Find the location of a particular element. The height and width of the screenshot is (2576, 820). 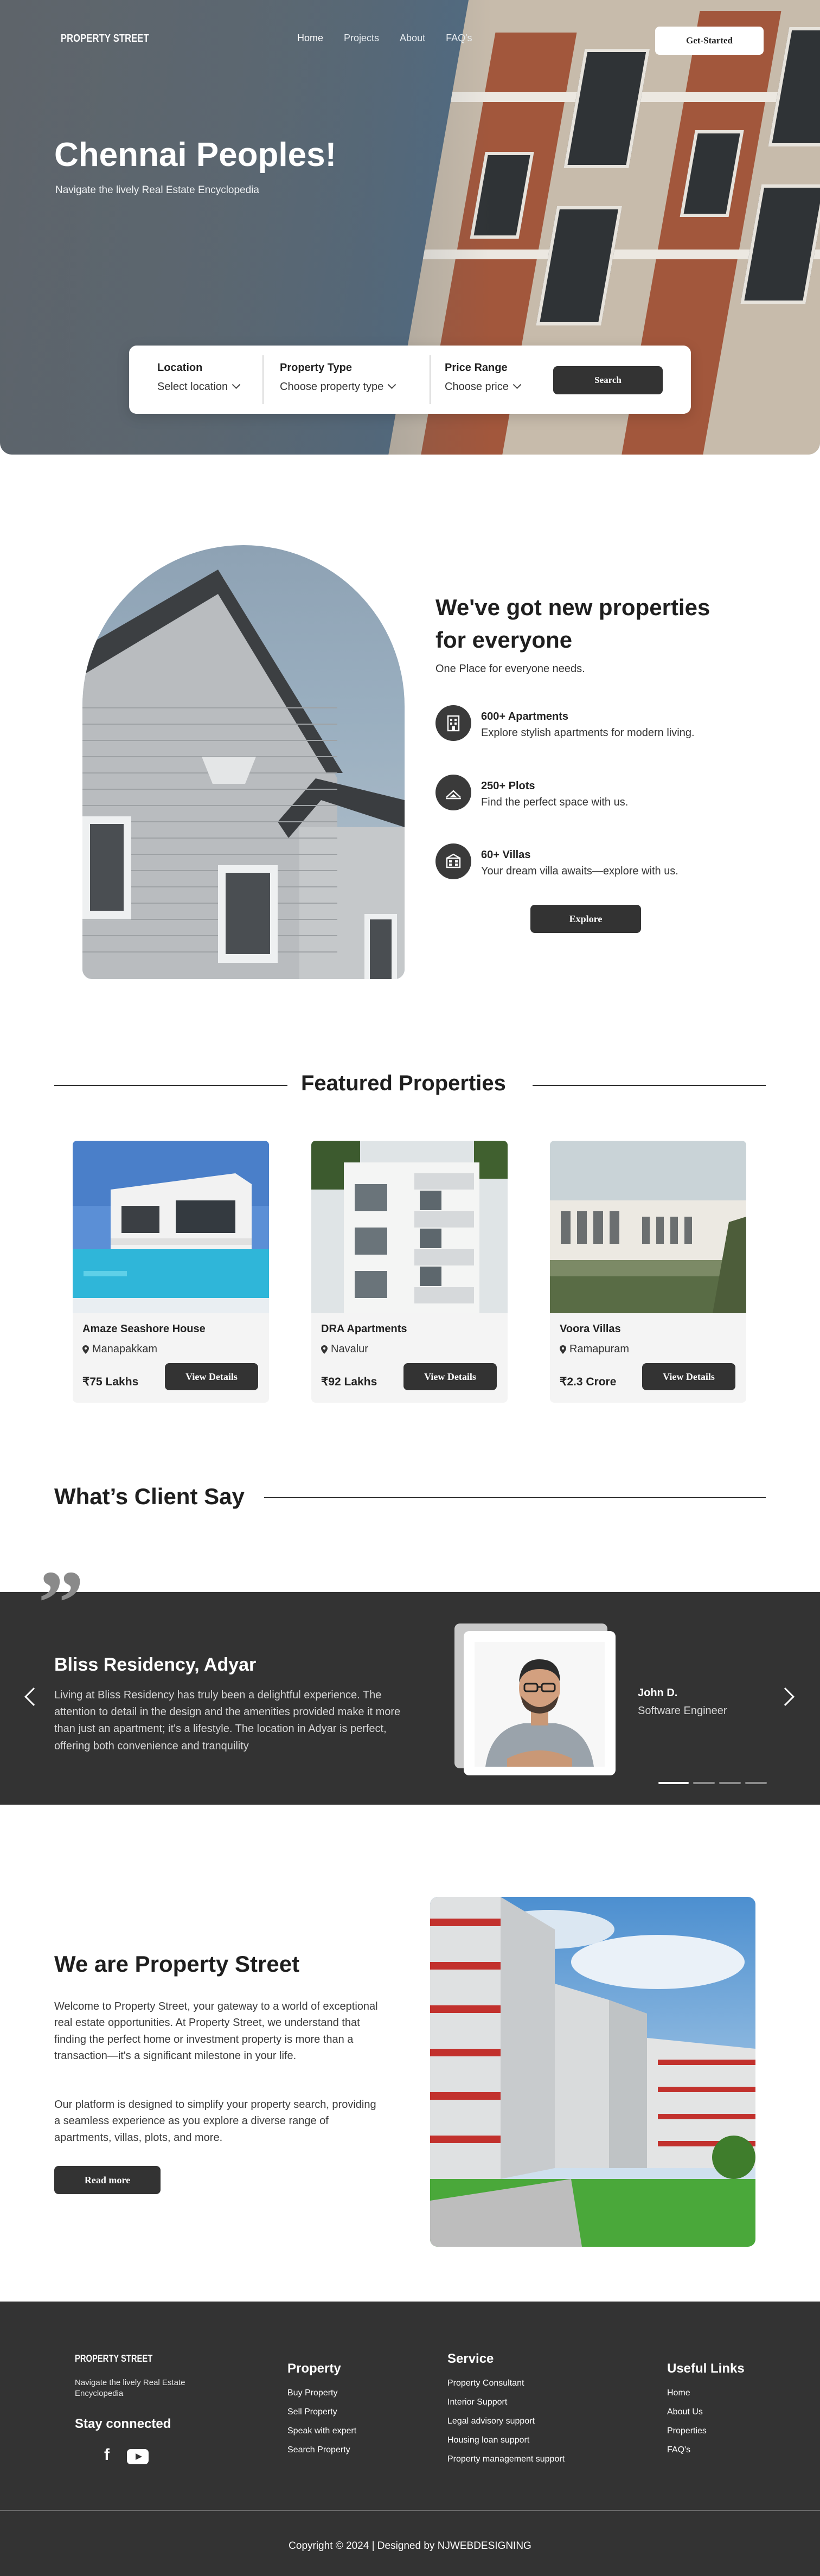

property-location-text: Manapakkam is located at coordinates (125, 1349).